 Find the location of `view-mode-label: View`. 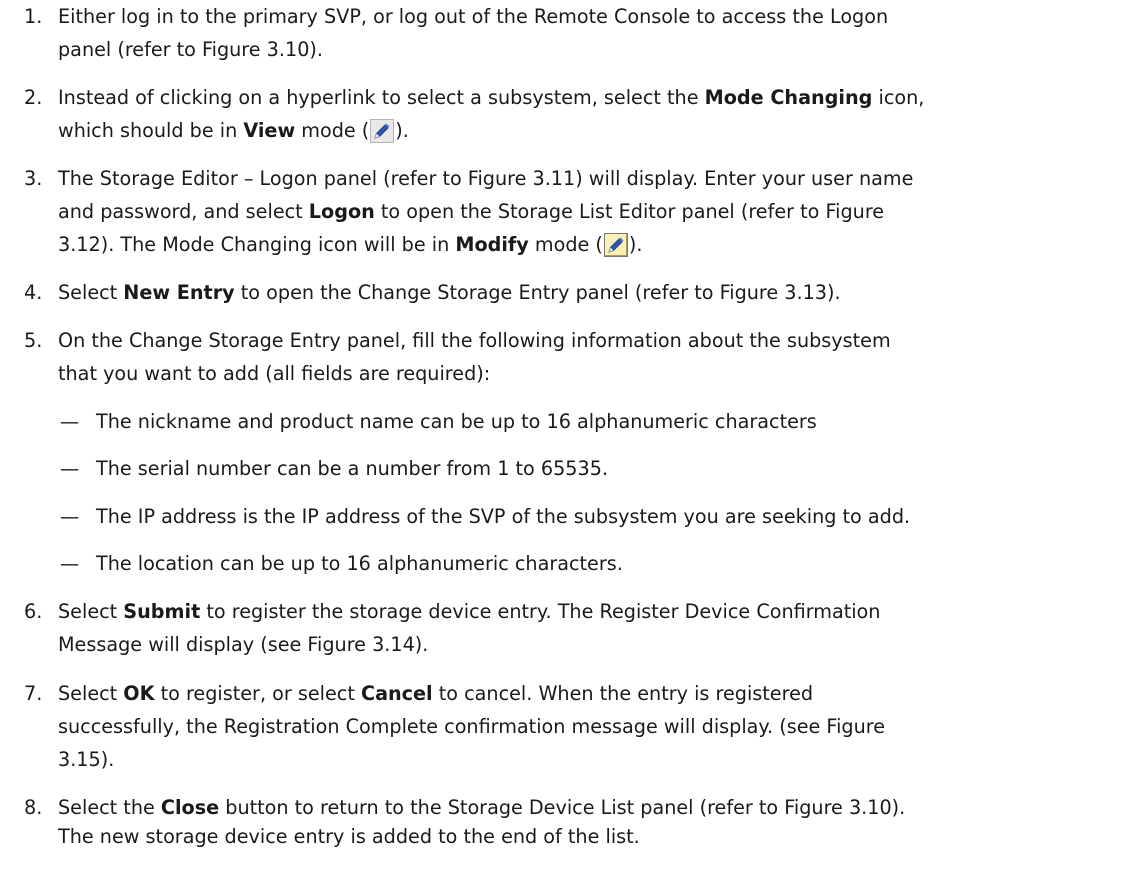

view-mode-label: View is located at coordinates (269, 130).